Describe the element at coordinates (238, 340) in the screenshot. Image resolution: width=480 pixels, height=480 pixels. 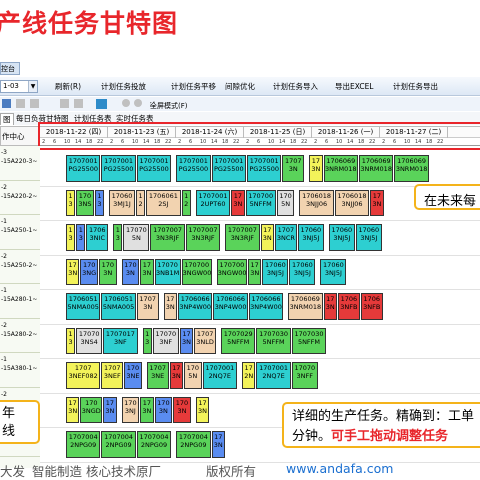
I see `task-block: 1707029 5NFFM` at that location.